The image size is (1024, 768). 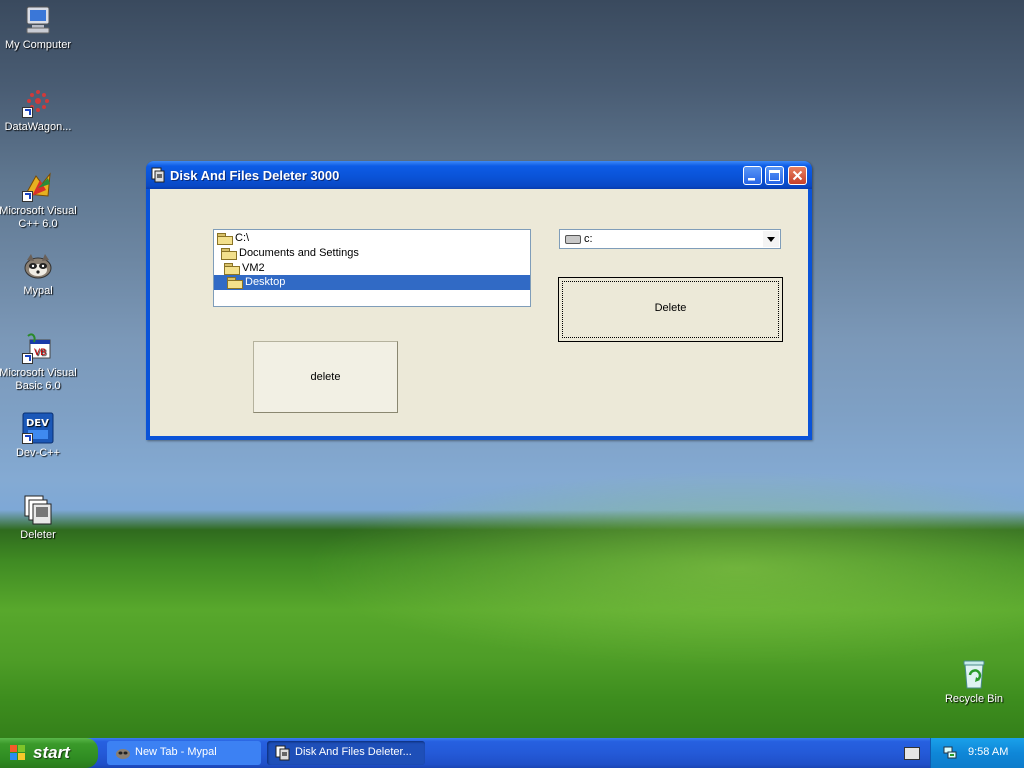 What do you see at coordinates (588, 239) in the screenshot?
I see `drive-select-value: c:` at bounding box center [588, 239].